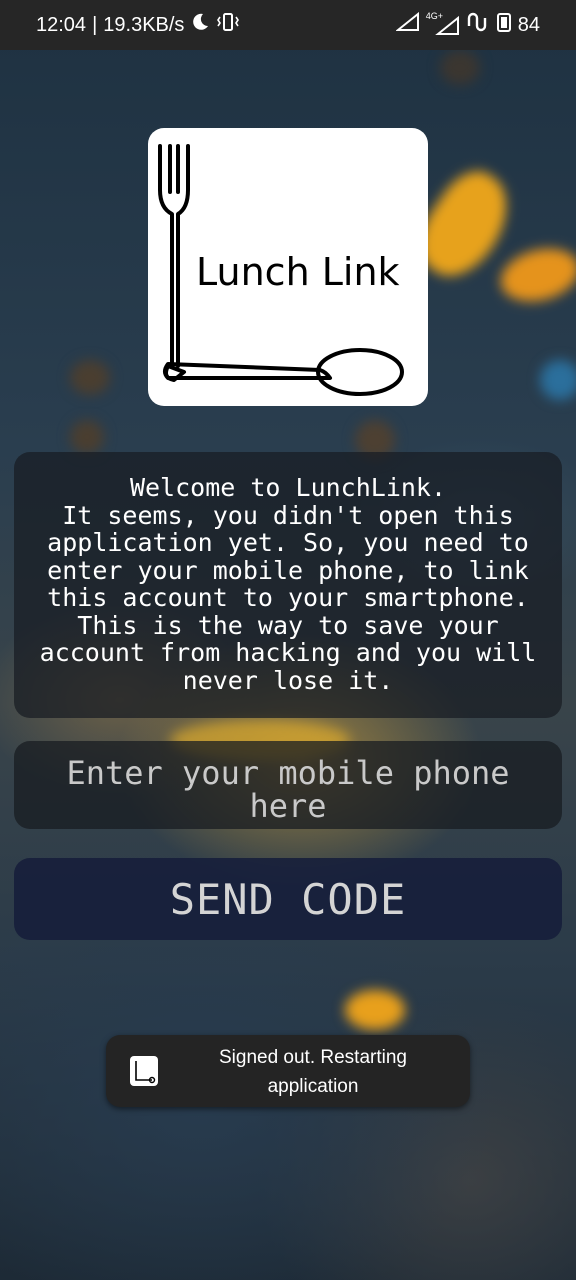 Image resolution: width=576 pixels, height=1280 pixels. Describe the element at coordinates (528, 24) in the screenshot. I see `battery-level: 84` at that location.